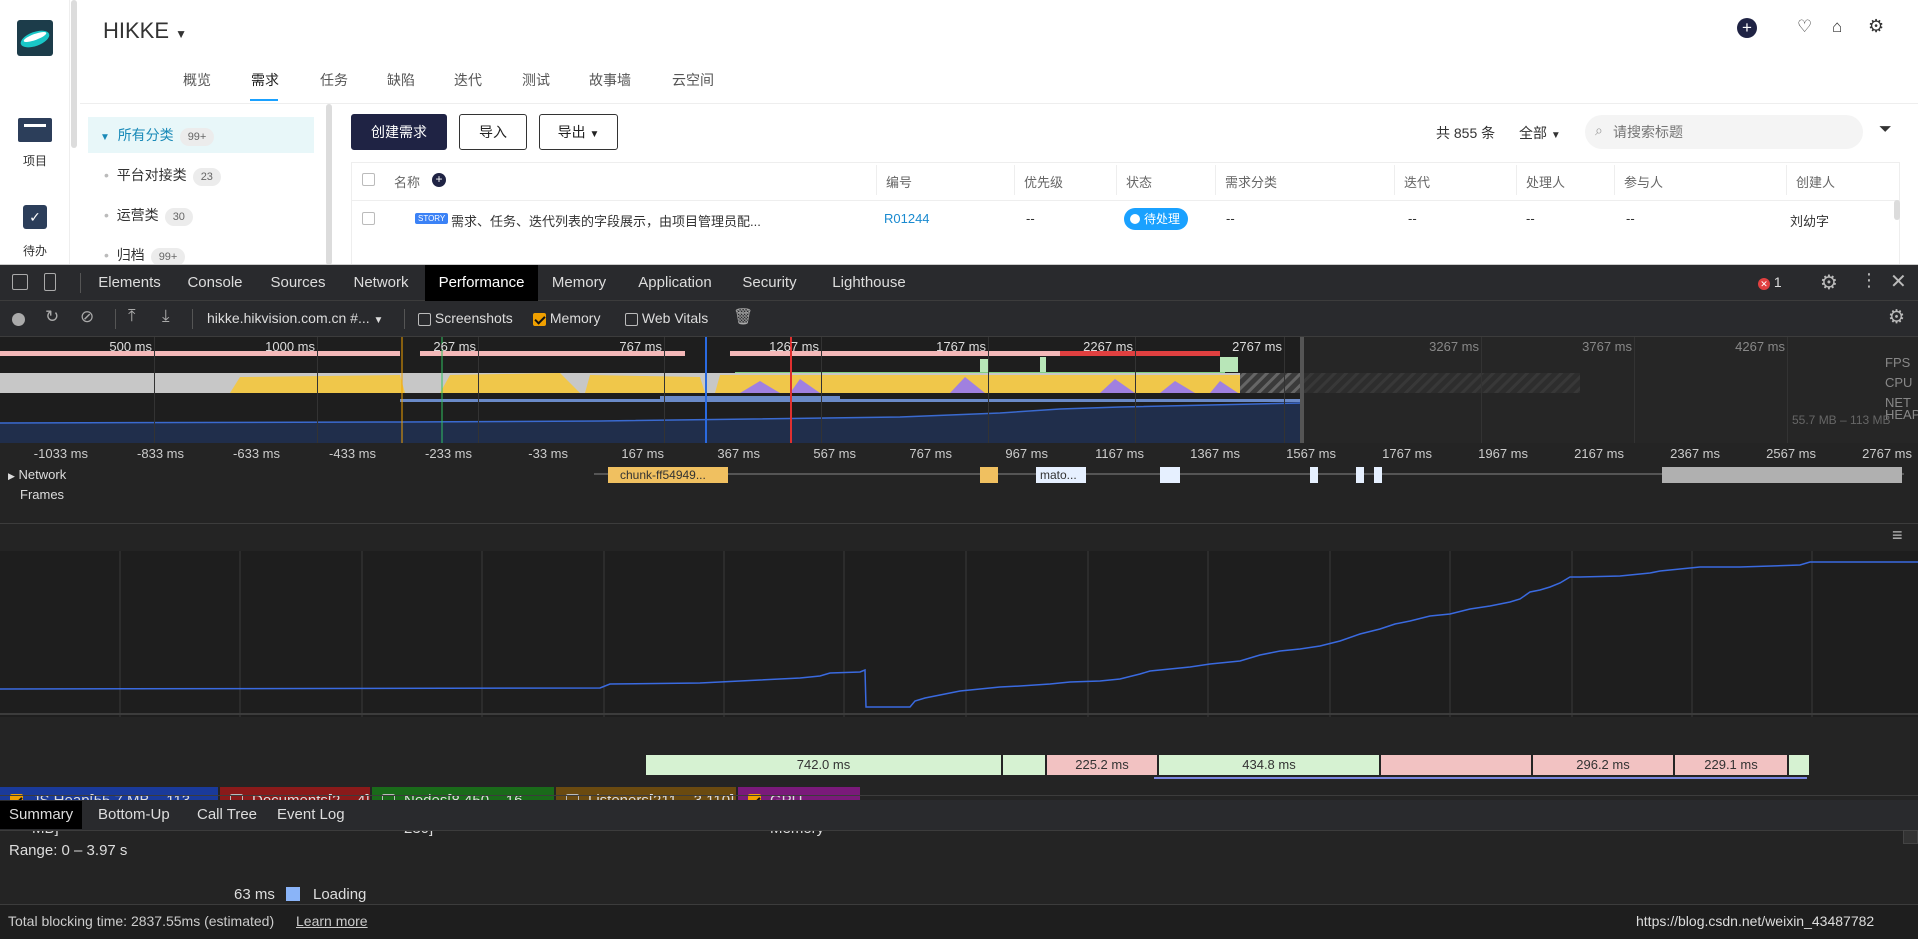 This screenshot has width=1918, height=939. What do you see at coordinates (166, 316) in the screenshot?
I see `download-icon: ⤓` at bounding box center [166, 316].